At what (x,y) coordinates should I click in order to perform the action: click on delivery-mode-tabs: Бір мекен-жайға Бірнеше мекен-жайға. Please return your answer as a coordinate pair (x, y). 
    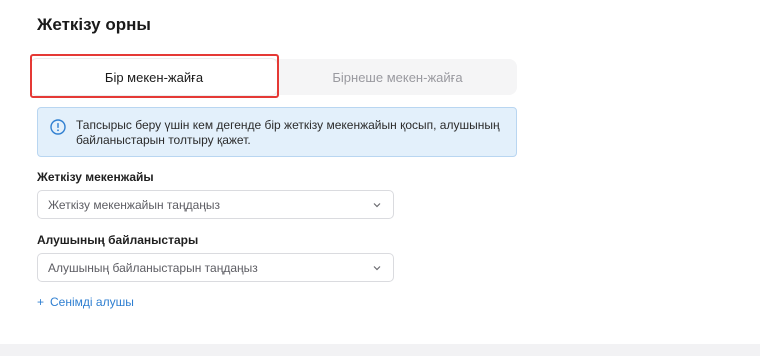
    Looking at the image, I should click on (273, 77).